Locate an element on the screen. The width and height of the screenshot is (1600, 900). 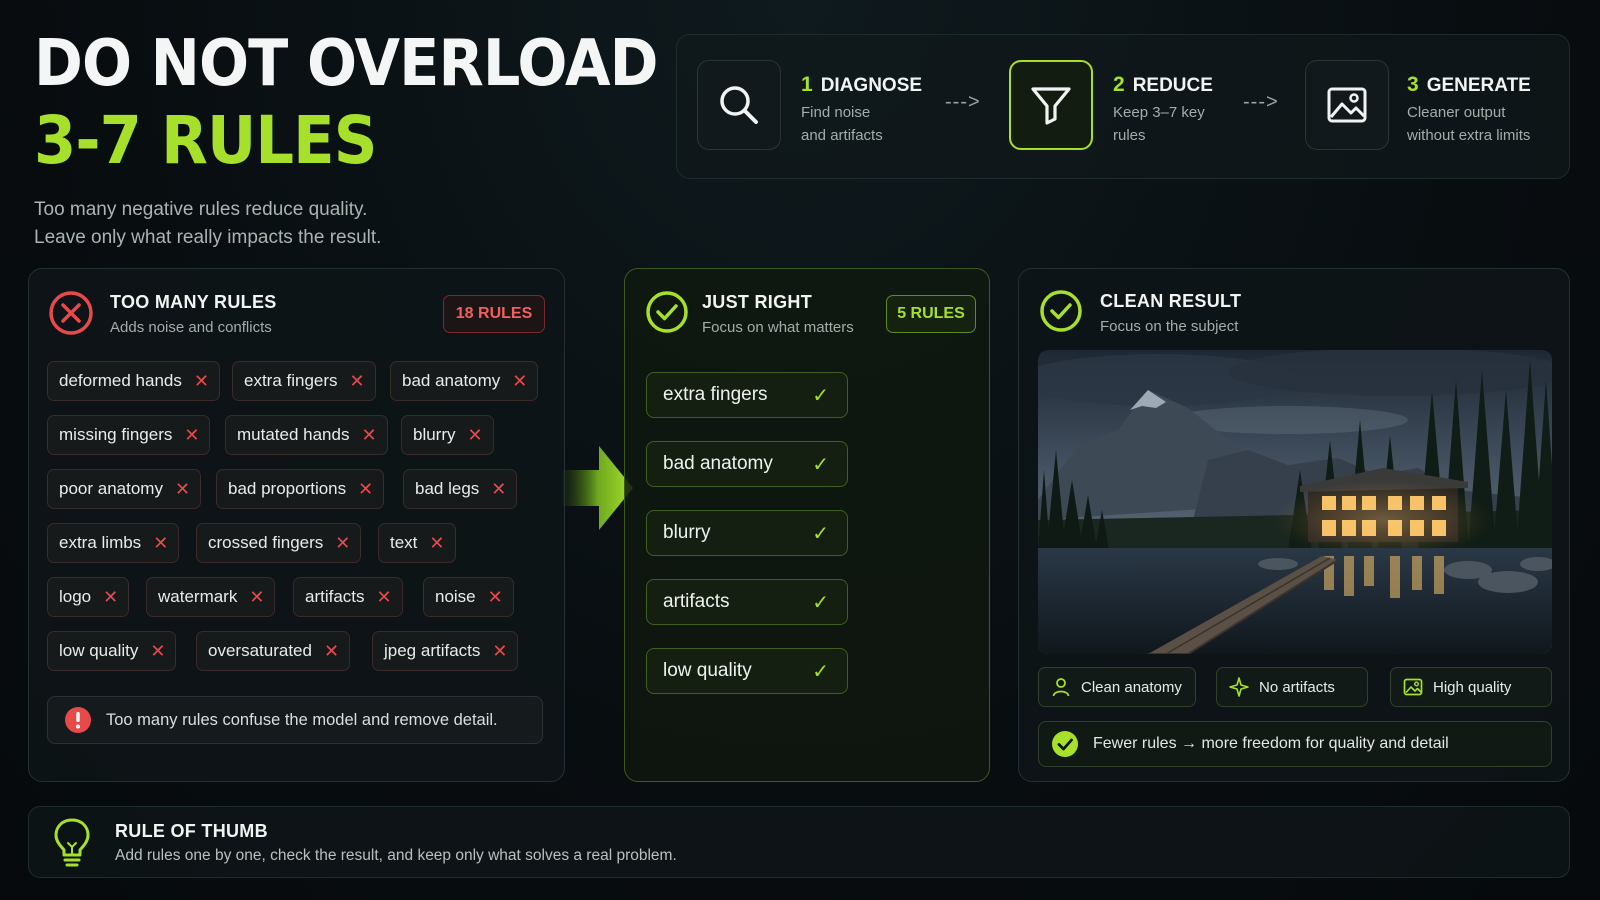
feature-label: No artifacts is located at coordinates (1297, 687).